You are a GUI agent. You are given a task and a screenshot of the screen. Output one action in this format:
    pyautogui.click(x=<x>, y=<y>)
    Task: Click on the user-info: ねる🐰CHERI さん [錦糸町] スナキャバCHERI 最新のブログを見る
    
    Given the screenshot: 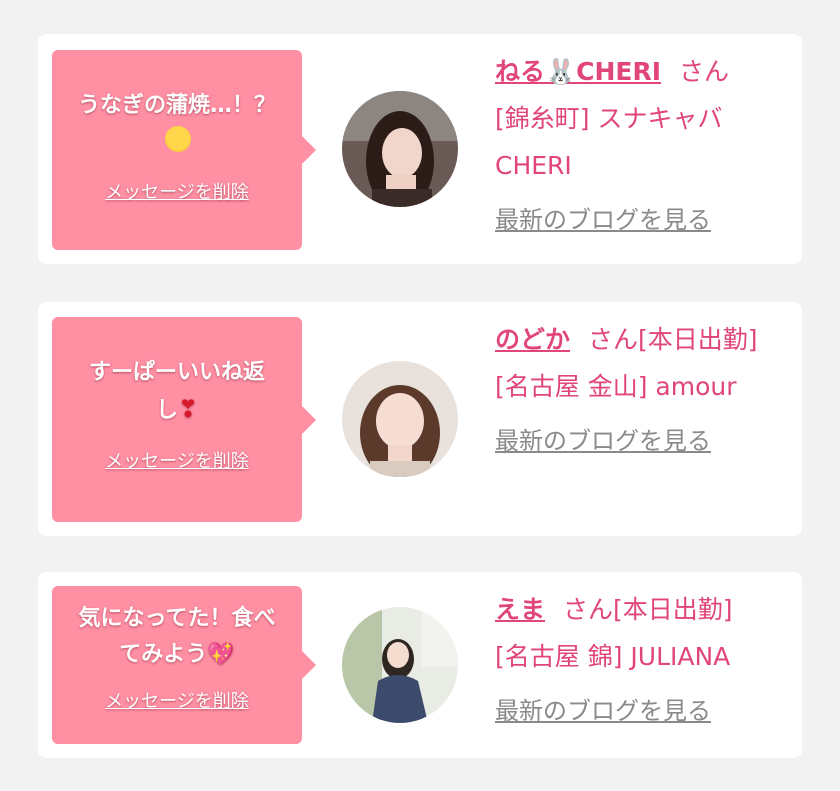 What is the action you would take?
    pyautogui.click(x=645, y=146)
    